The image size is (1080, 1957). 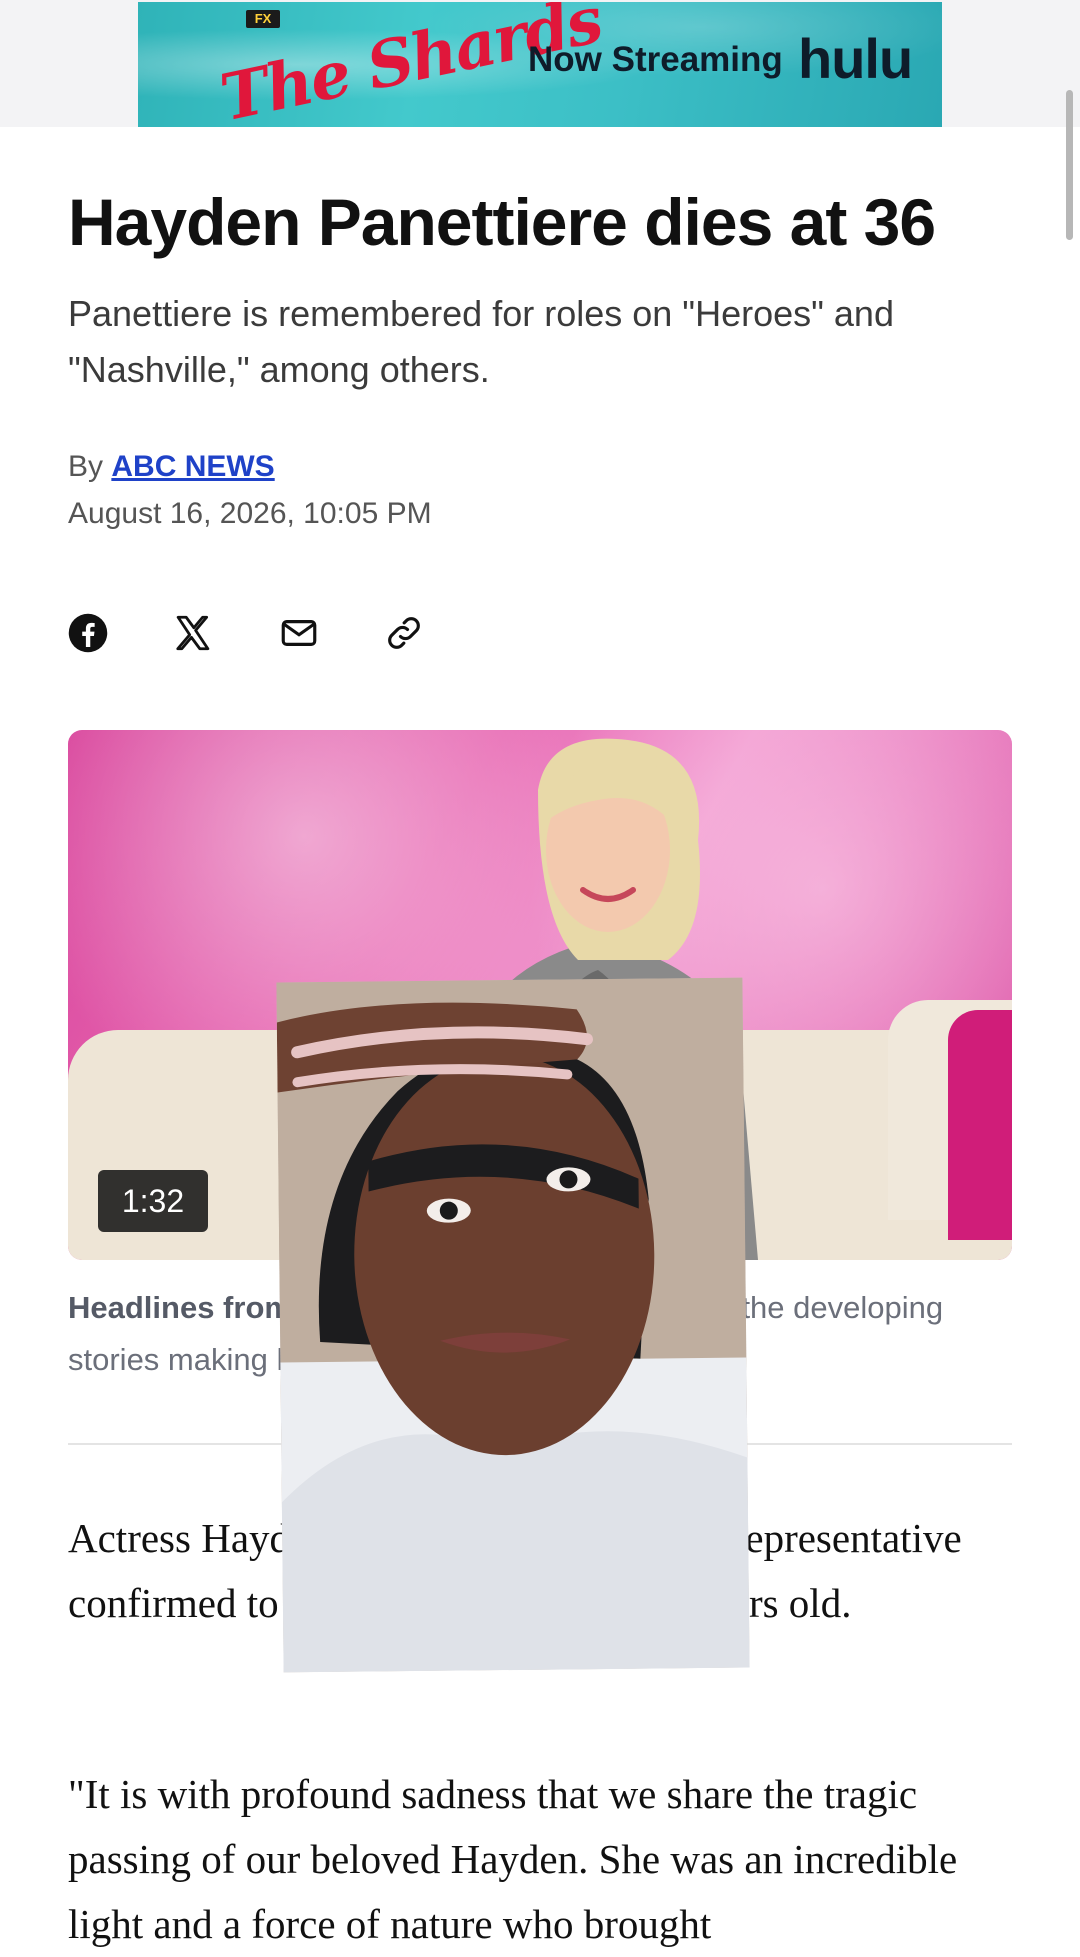 I want to click on ad-banner: FX The Shards Now Streaming hulu, so click(x=540, y=64).